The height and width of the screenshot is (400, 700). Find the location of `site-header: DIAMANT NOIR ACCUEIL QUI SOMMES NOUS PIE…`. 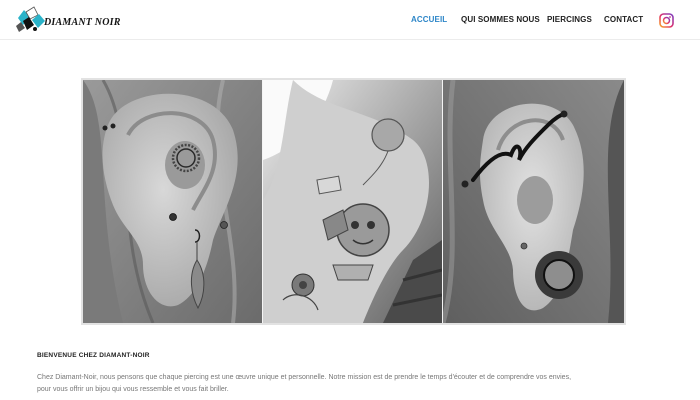

site-header: DIAMANT NOIR ACCUEIL QUI SOMMES NOUS PIE… is located at coordinates (350, 20).